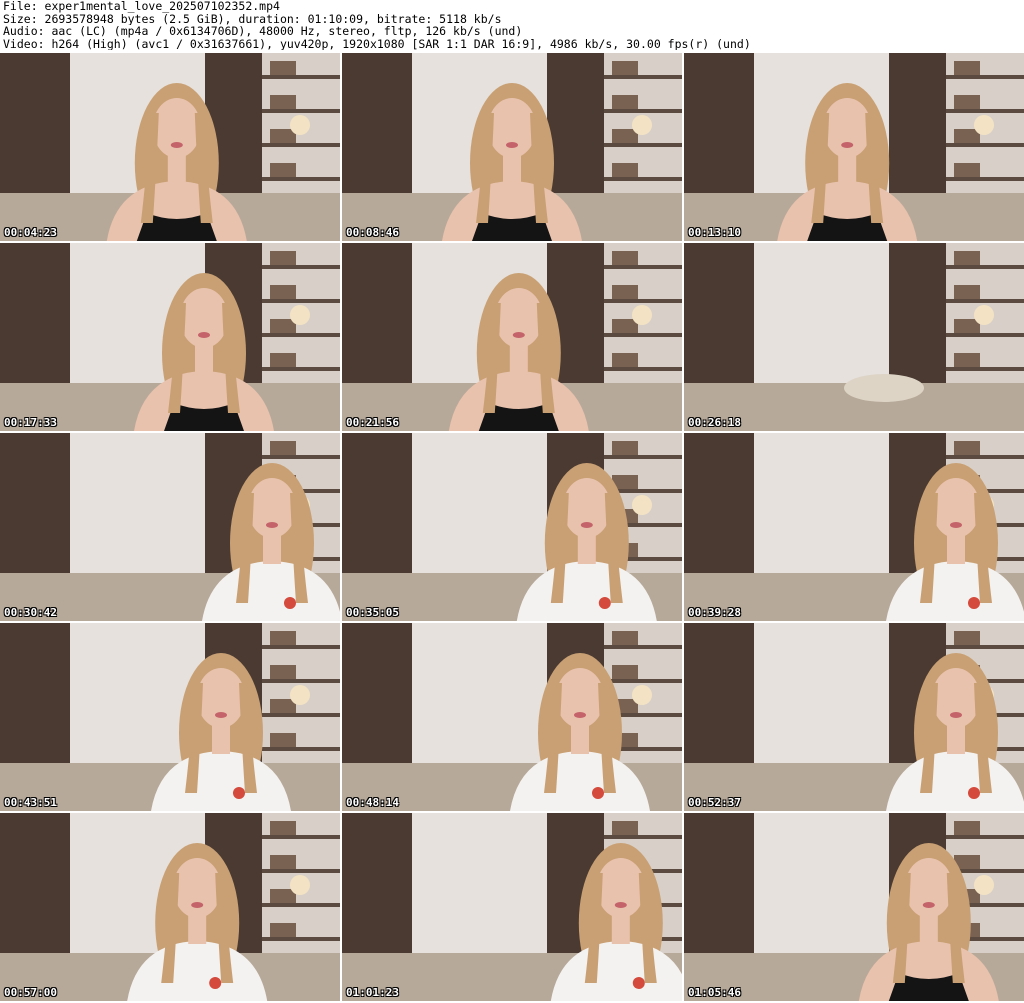  I want to click on video-thumbnail: 00:30:42, so click(170, 527).